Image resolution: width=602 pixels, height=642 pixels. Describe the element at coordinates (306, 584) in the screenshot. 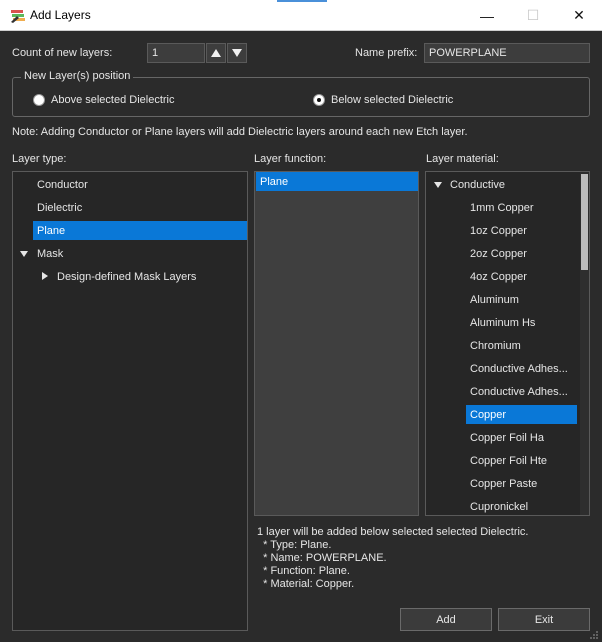

I see `summary-line: * Material: Copper.` at that location.